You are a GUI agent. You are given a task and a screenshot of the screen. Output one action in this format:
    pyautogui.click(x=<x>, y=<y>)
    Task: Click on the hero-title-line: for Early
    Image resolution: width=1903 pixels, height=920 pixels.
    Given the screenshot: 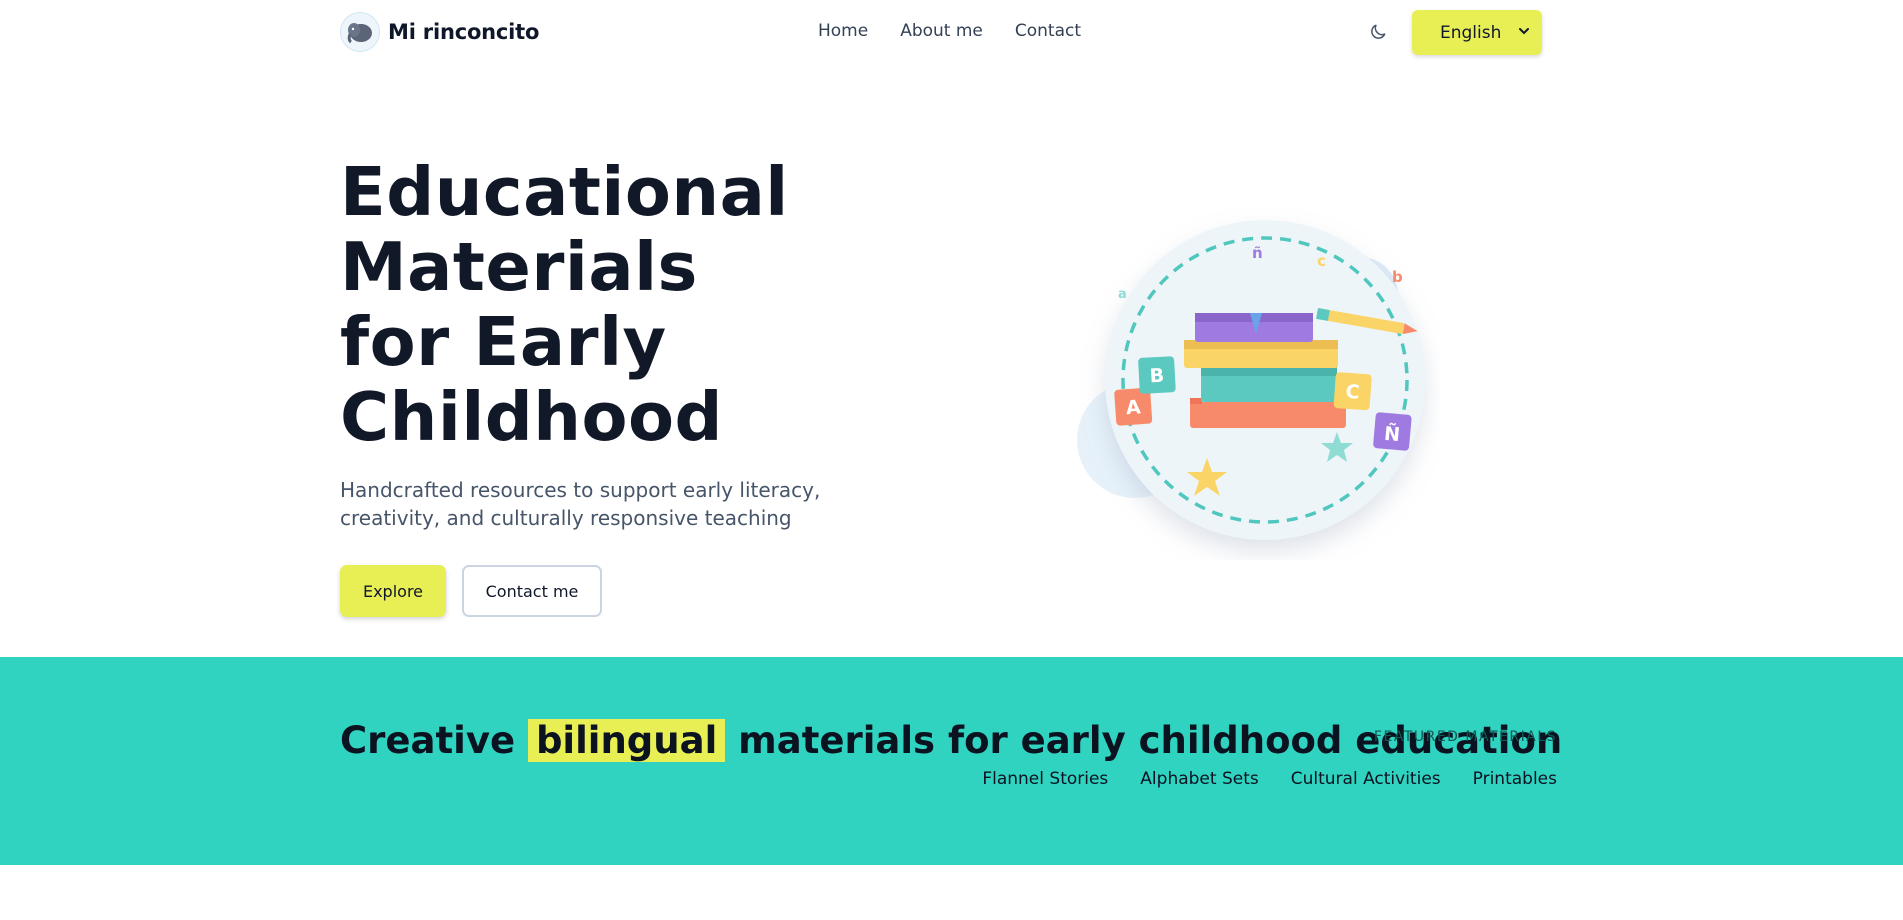 What is the action you would take?
    pyautogui.click(x=503, y=342)
    